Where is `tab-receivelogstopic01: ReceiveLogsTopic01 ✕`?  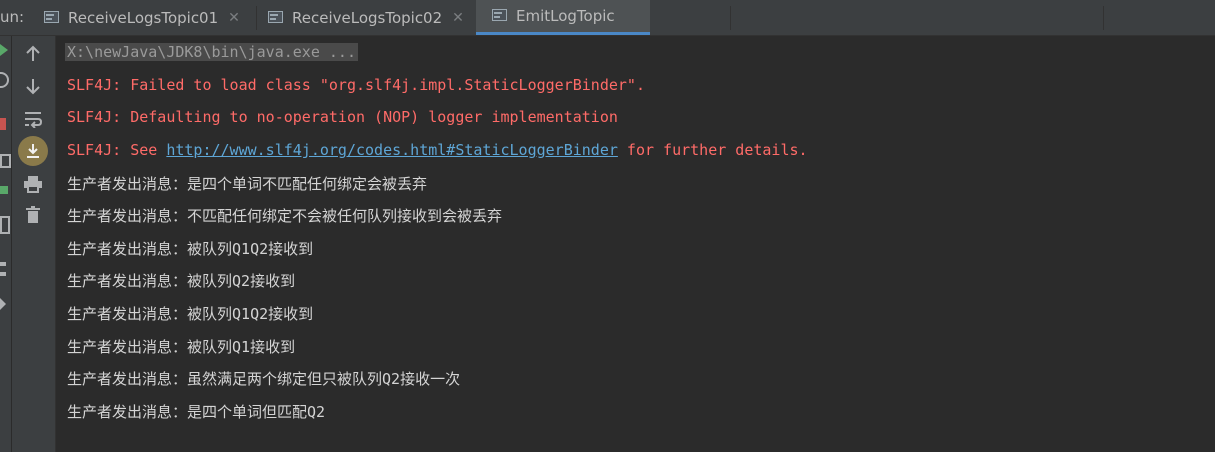 tab-receivelogstopic01: ReceiveLogsTopic01 ✕ is located at coordinates (147, 17).